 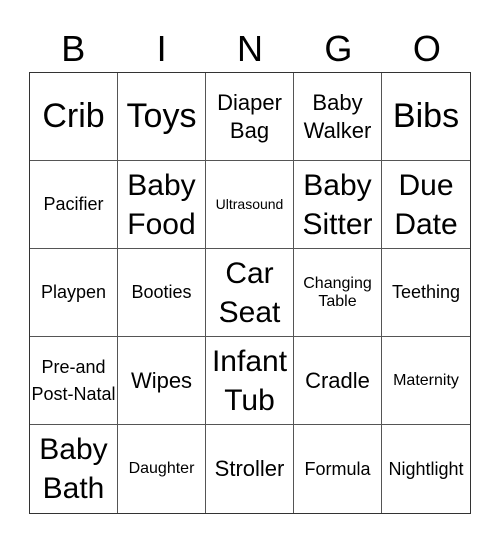 I want to click on bingo-cell: Changing Table, so click(x=338, y=293).